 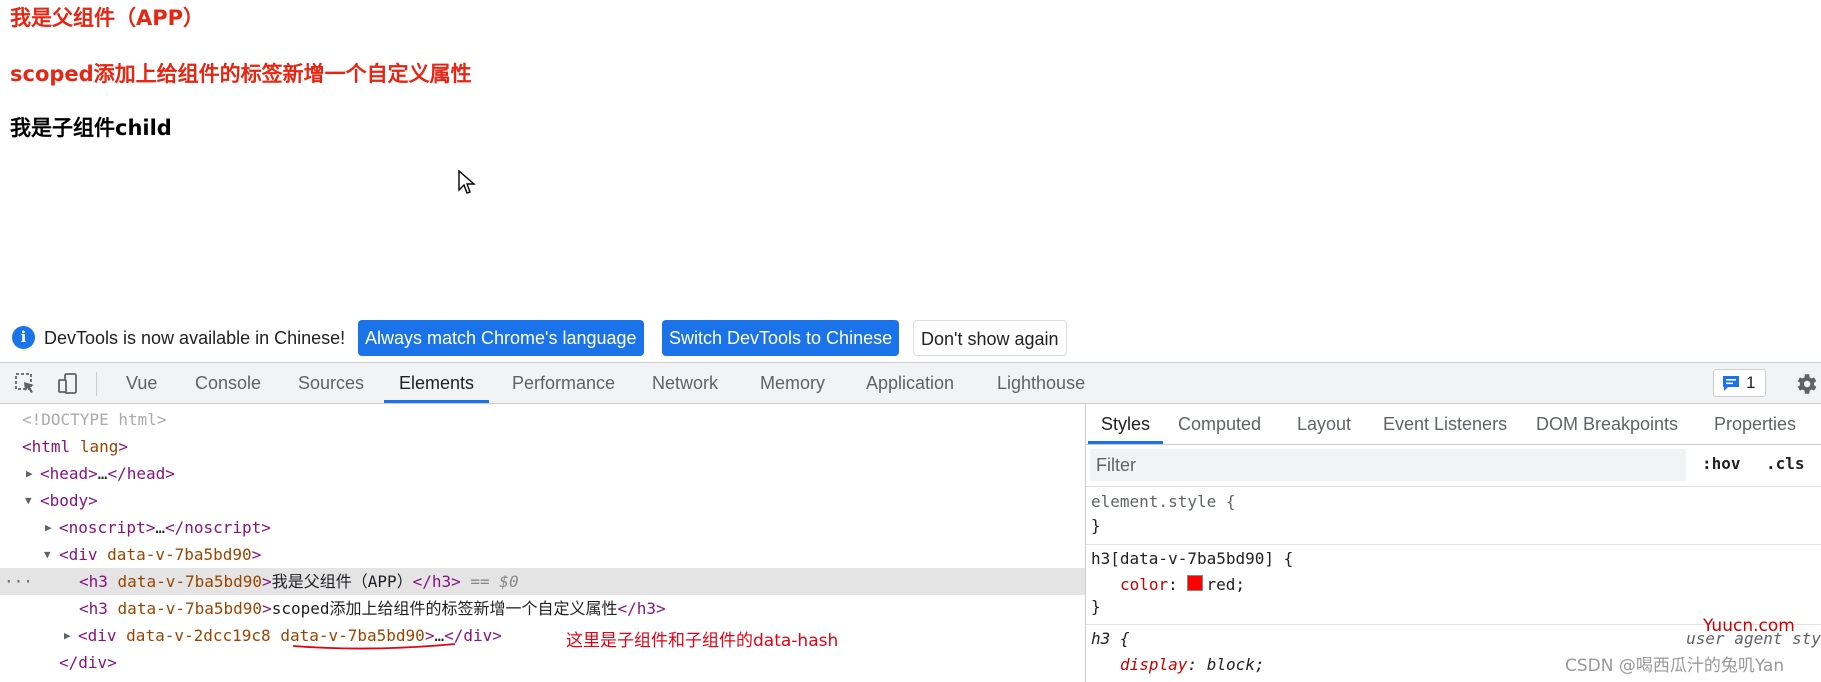 What do you see at coordinates (1182, 584) in the screenshot?
I see `color-declaration: color: red;` at bounding box center [1182, 584].